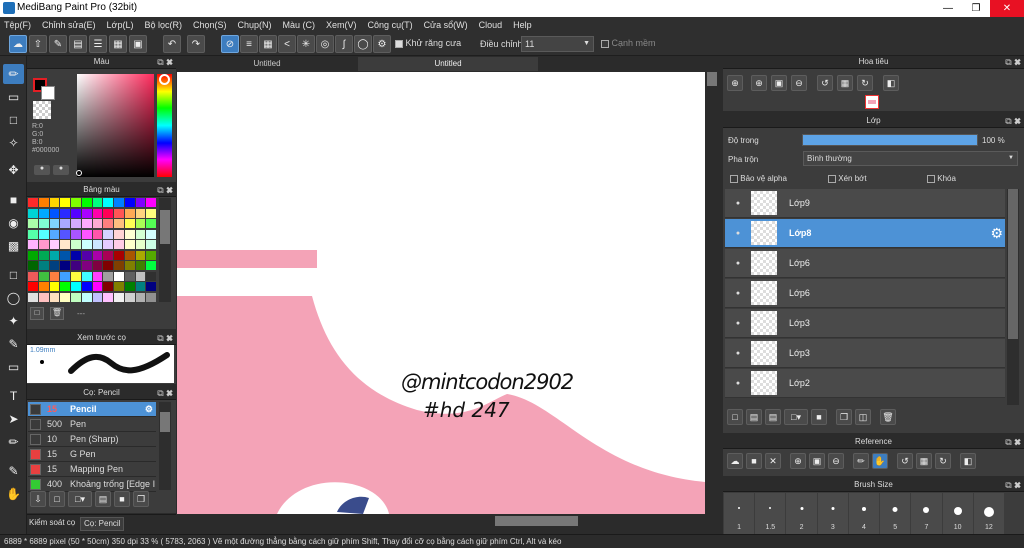  I want to click on operation-tool-icon: ➤, so click(13, 419).